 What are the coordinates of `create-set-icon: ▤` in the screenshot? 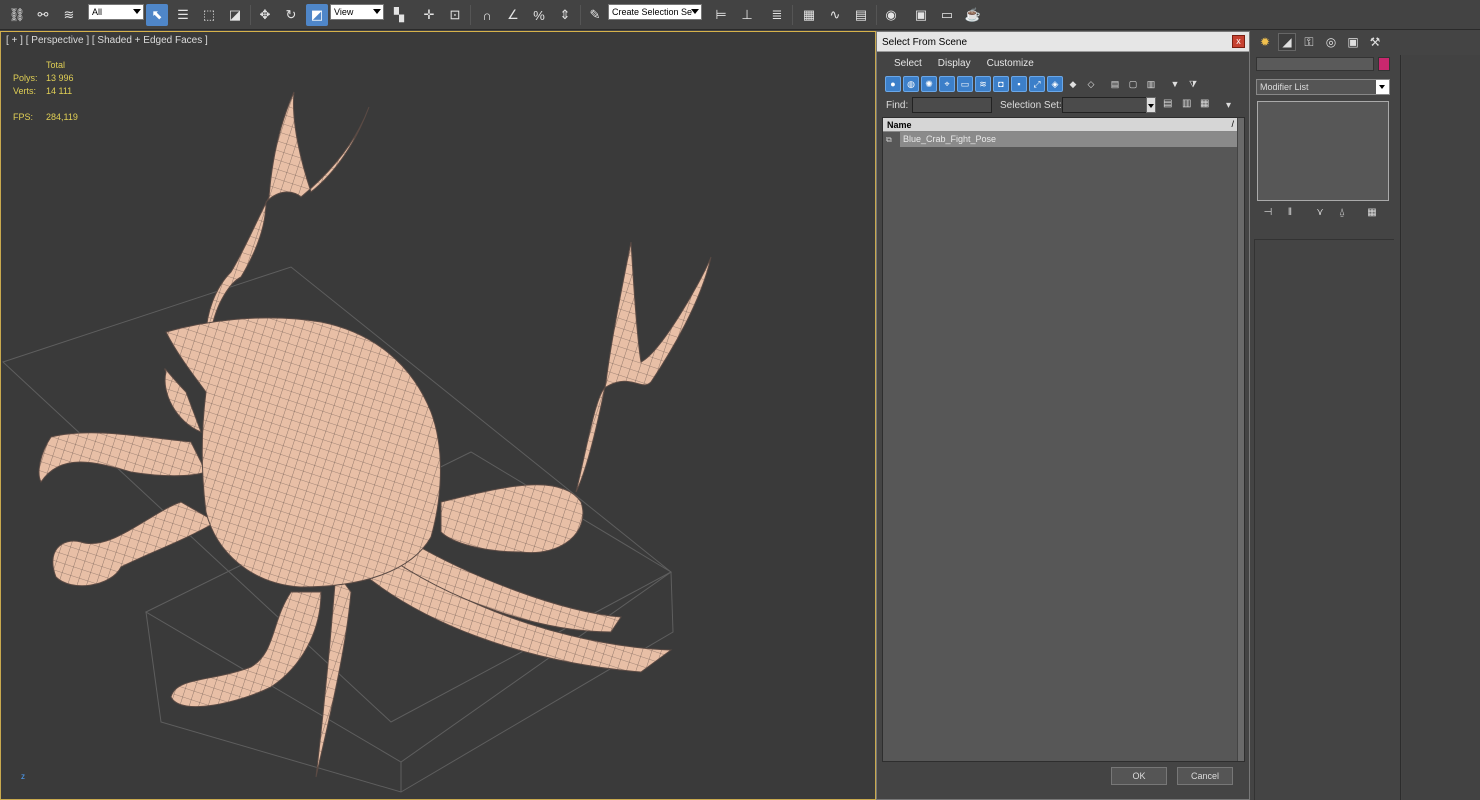 It's located at (1170, 105).